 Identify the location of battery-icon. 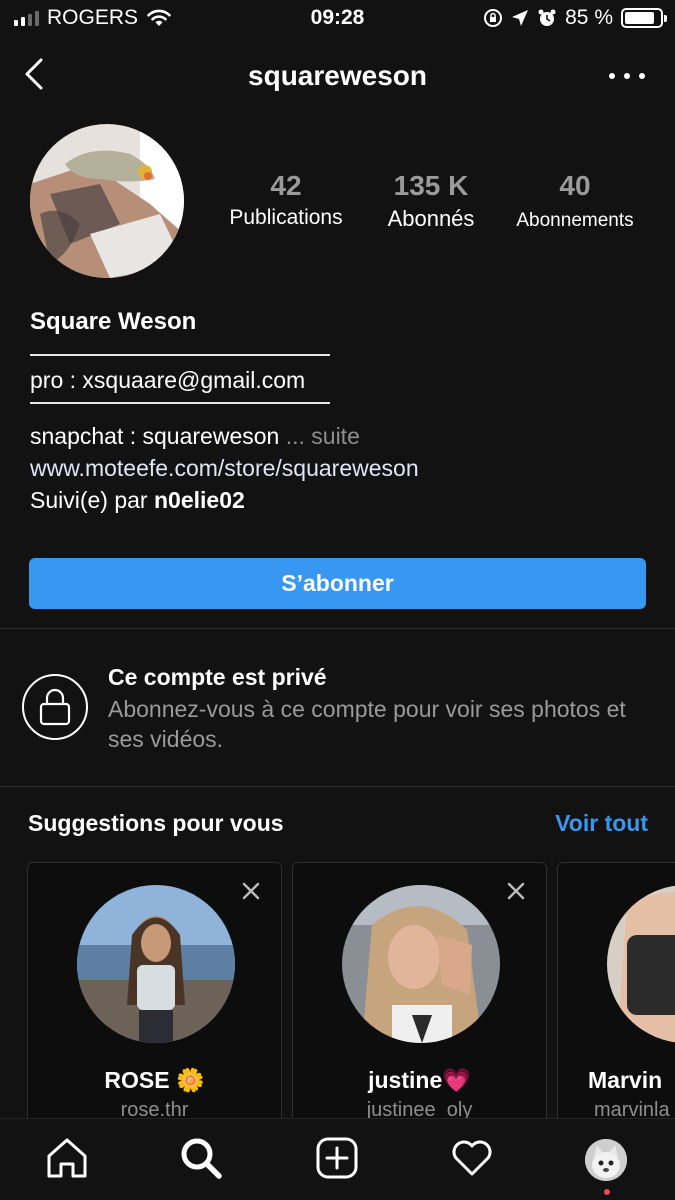
(644, 18).